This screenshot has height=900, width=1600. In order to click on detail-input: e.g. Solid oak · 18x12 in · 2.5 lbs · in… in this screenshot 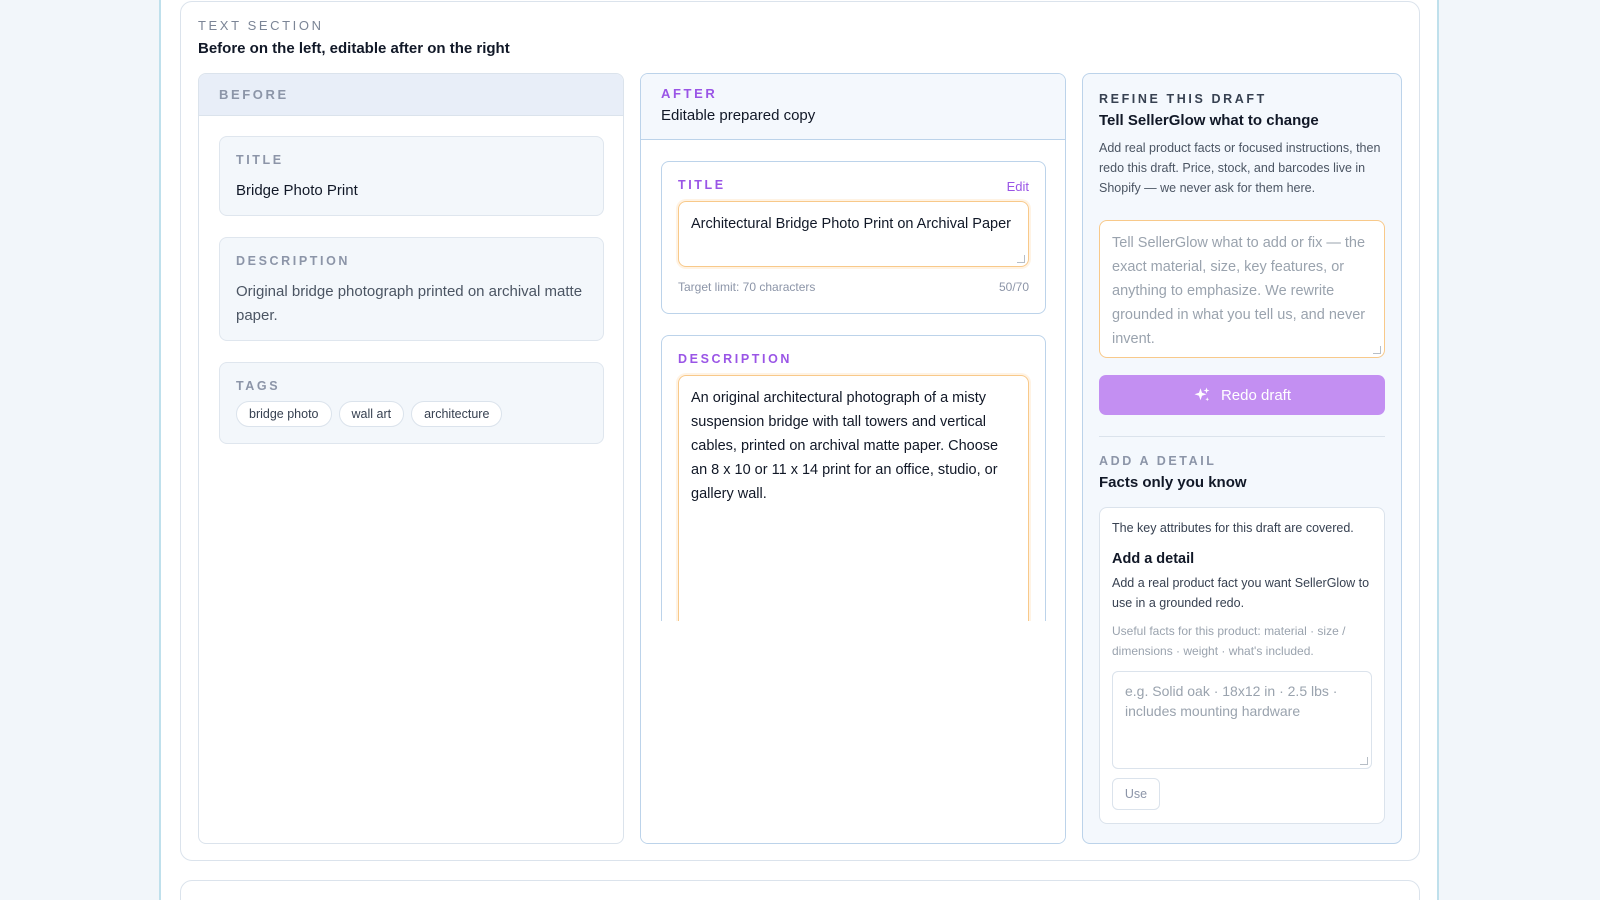, I will do `click(1242, 720)`.